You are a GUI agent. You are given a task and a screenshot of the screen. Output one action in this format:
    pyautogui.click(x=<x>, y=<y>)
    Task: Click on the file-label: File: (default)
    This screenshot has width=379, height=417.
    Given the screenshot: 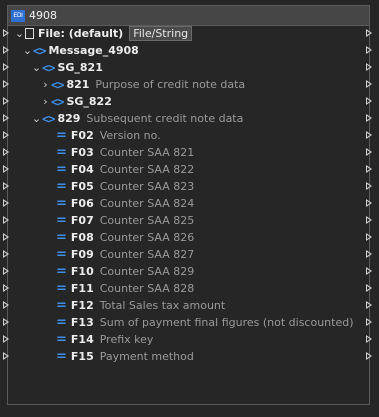 What is the action you would take?
    pyautogui.click(x=81, y=33)
    